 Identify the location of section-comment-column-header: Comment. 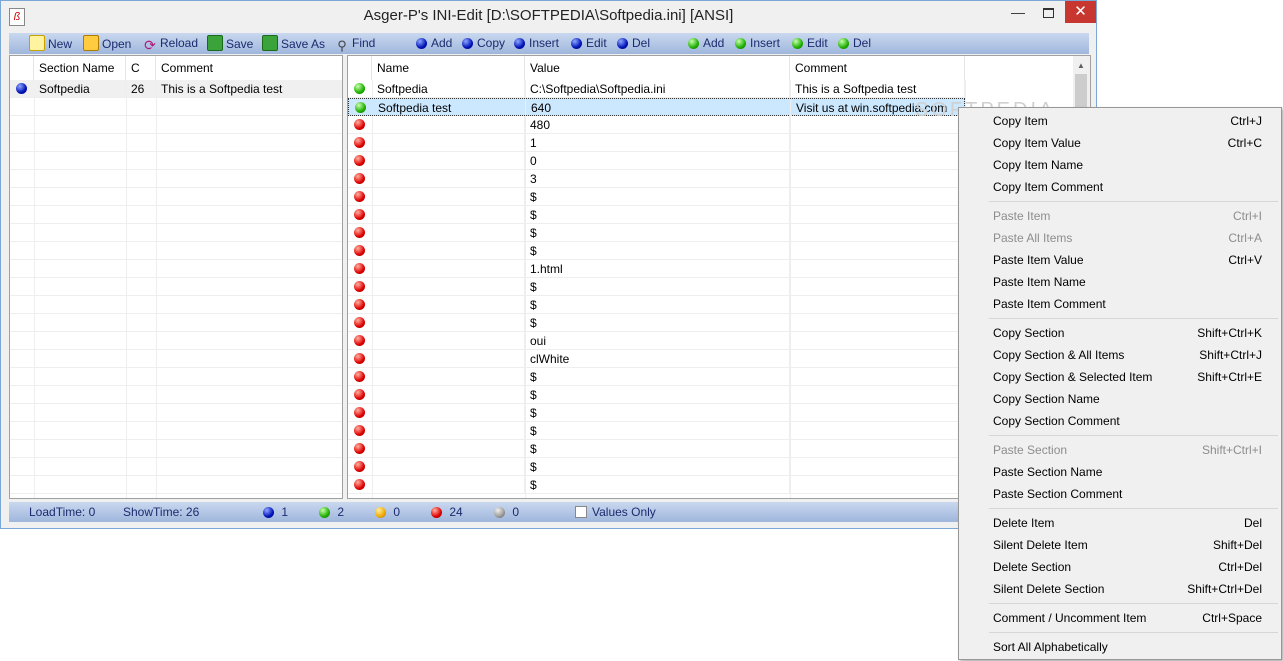
(249, 68).